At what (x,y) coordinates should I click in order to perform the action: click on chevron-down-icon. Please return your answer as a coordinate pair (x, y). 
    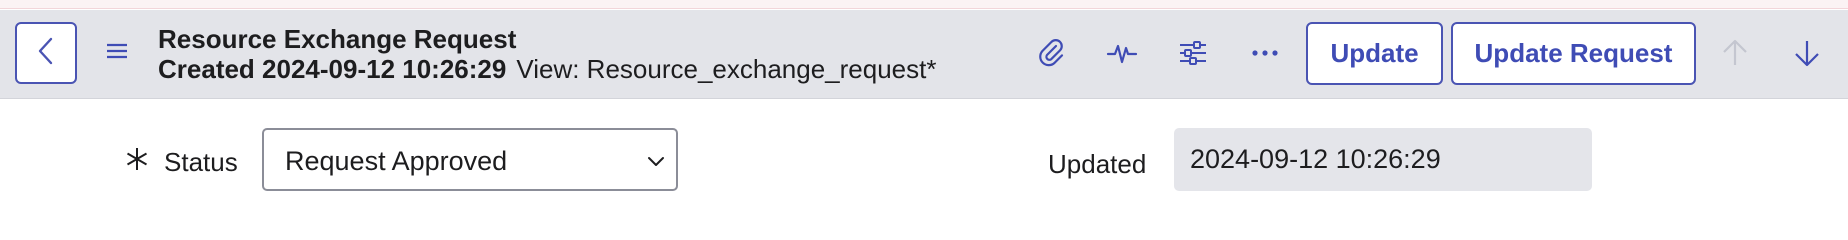
    Looking at the image, I should click on (656, 162).